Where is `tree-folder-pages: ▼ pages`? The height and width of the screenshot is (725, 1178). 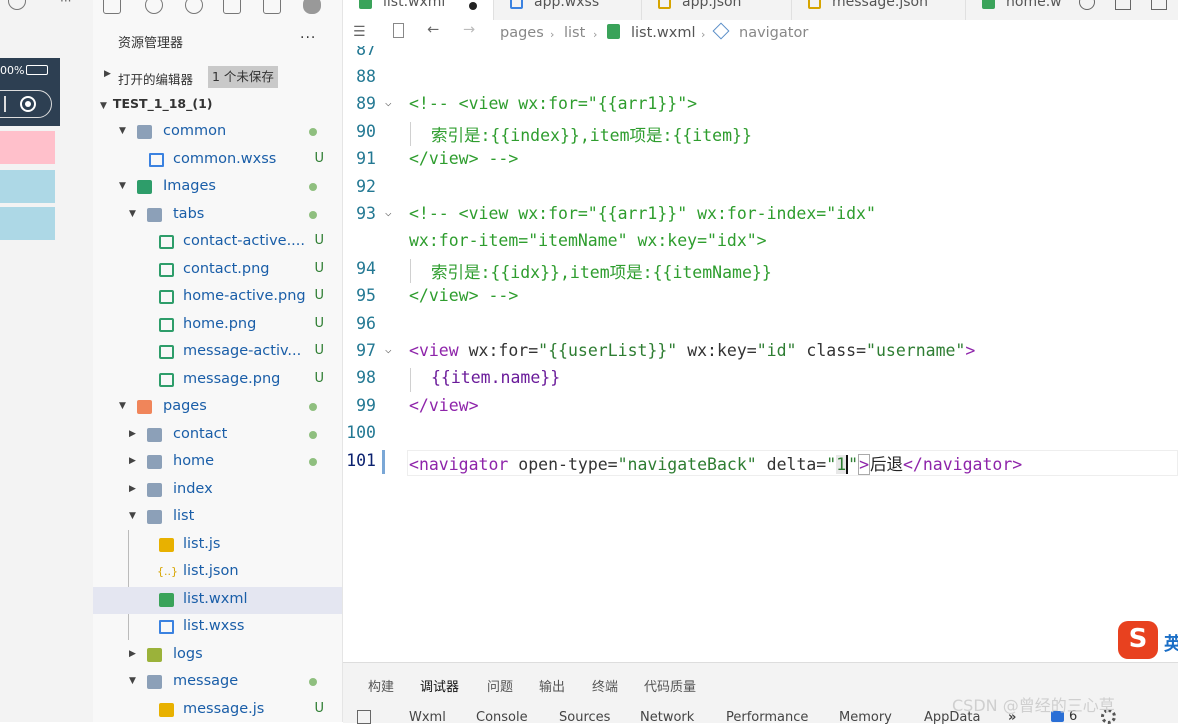
tree-folder-pages: ▼ pages is located at coordinates (217, 407).